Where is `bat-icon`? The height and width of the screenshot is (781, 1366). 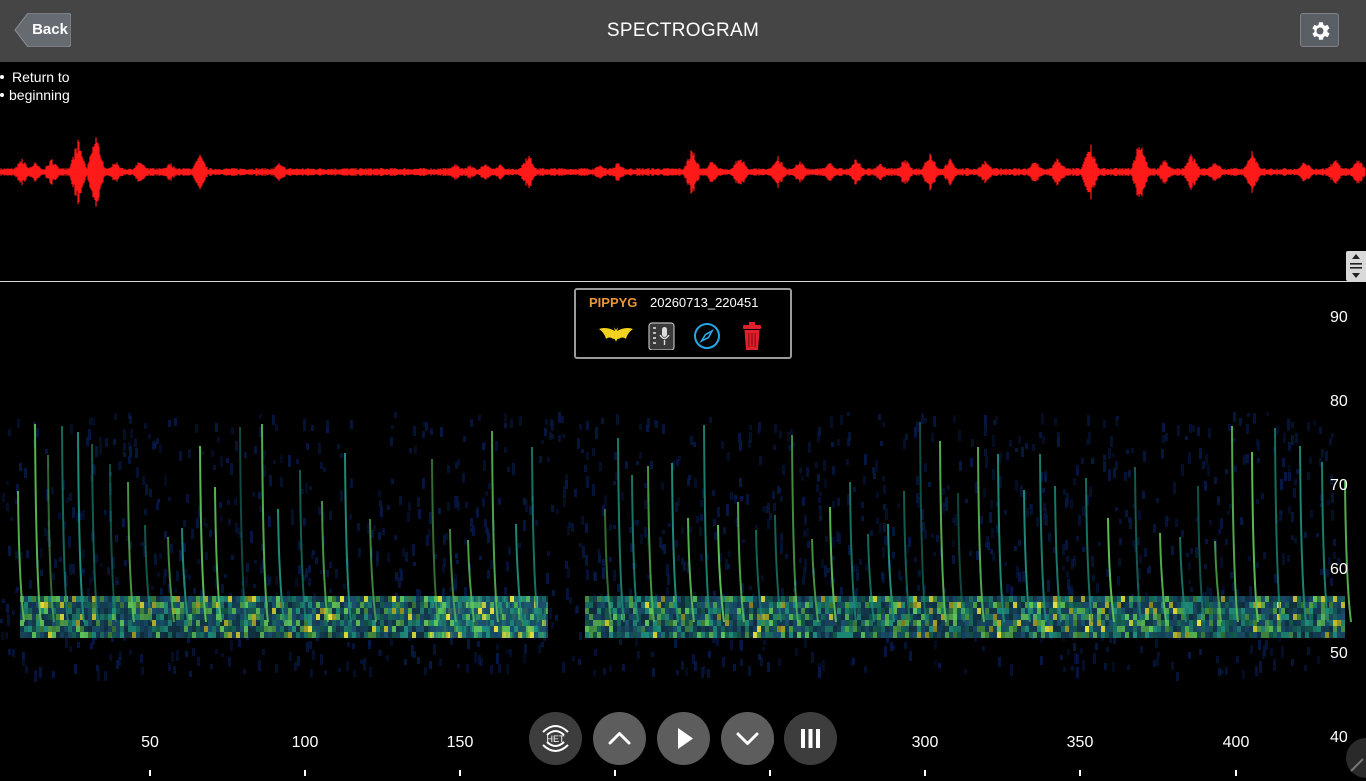
bat-icon is located at coordinates (616, 334).